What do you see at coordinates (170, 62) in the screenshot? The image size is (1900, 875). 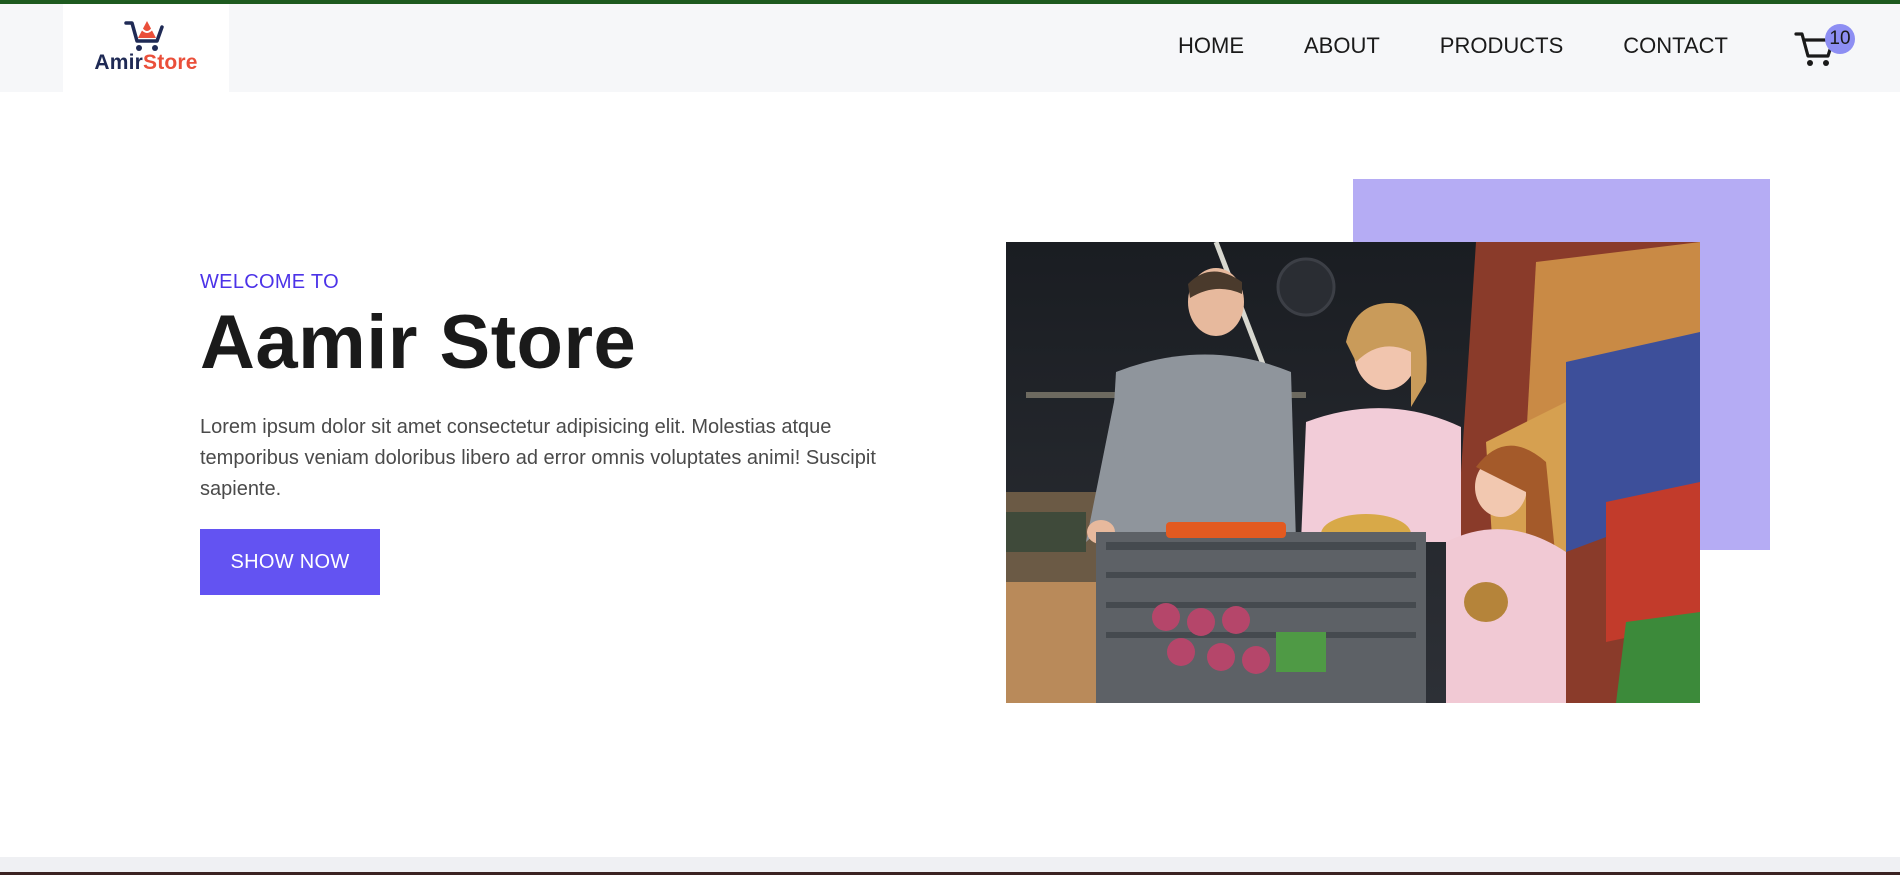 I see `brand-name-part2: Store` at bounding box center [170, 62].